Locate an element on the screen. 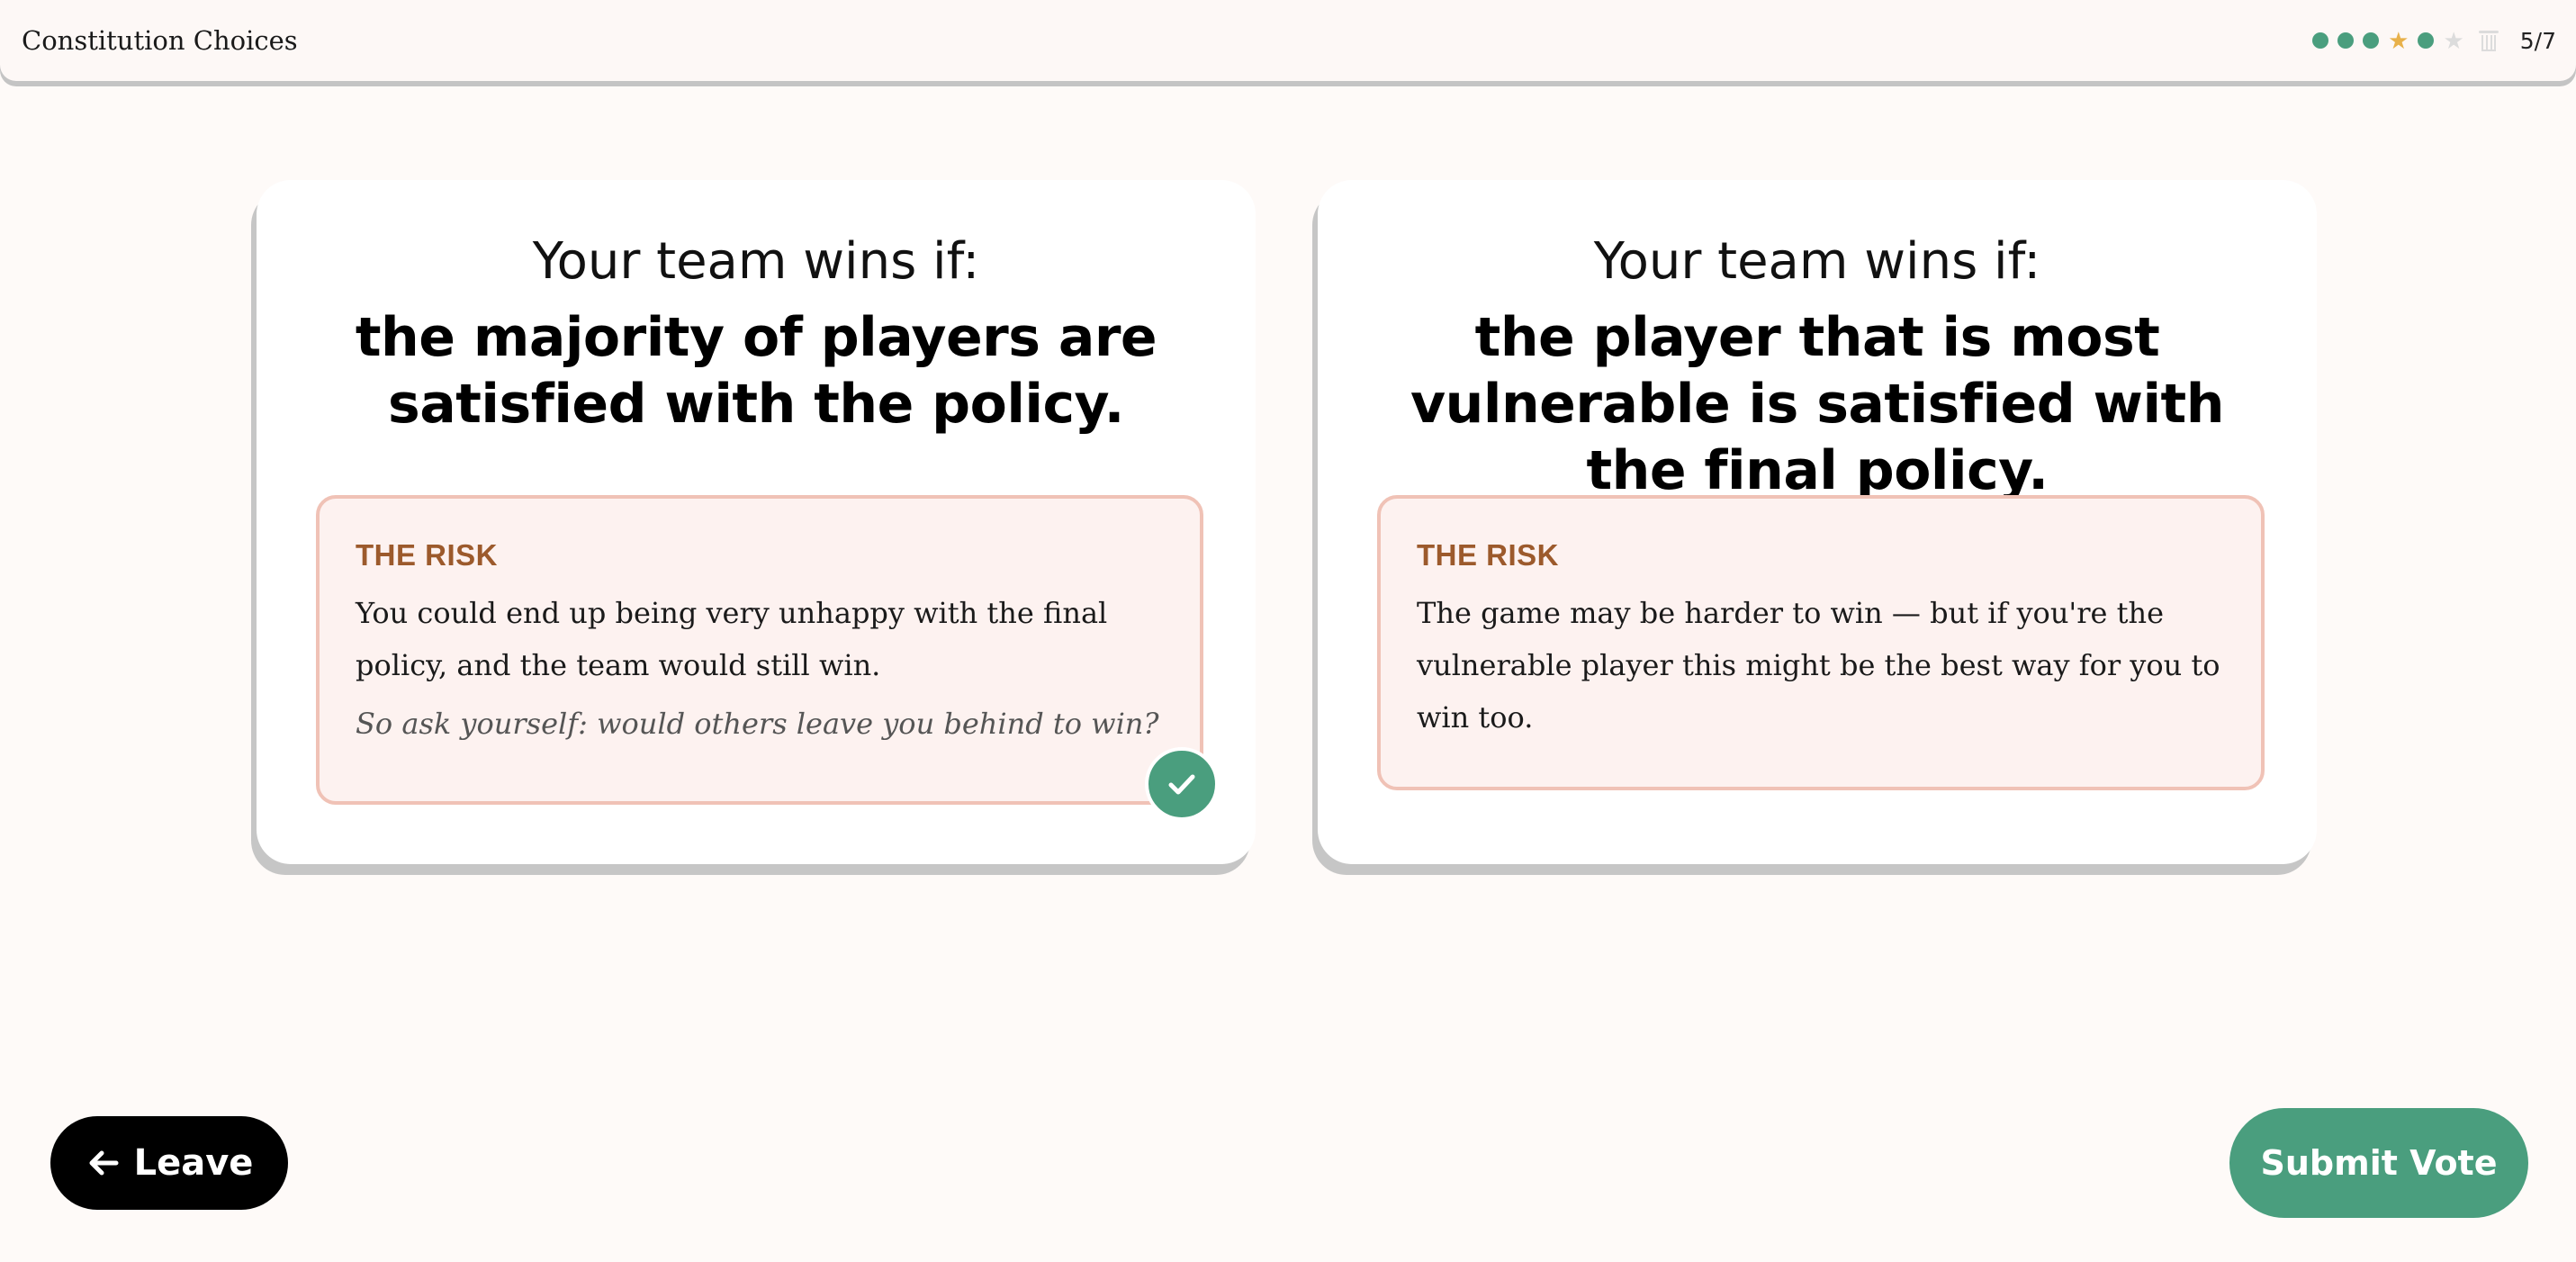 This screenshot has height=1262, width=2576. arrow-left-icon is located at coordinates (104, 1163).